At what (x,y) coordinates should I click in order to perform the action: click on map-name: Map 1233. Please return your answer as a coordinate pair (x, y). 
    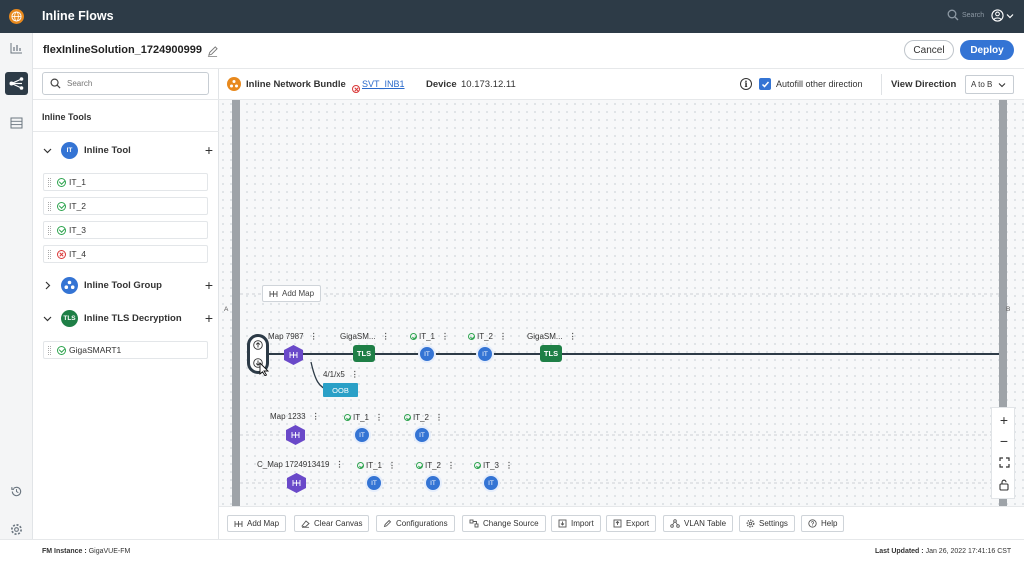
    Looking at the image, I should click on (288, 416).